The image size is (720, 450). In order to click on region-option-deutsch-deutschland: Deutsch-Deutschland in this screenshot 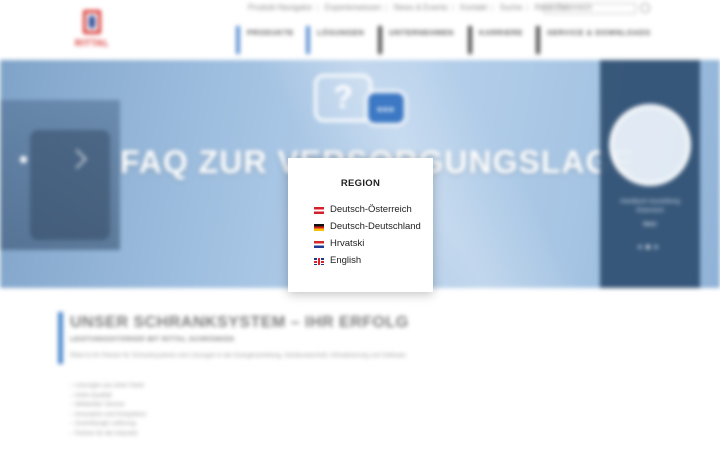, I will do `click(367, 229)`.